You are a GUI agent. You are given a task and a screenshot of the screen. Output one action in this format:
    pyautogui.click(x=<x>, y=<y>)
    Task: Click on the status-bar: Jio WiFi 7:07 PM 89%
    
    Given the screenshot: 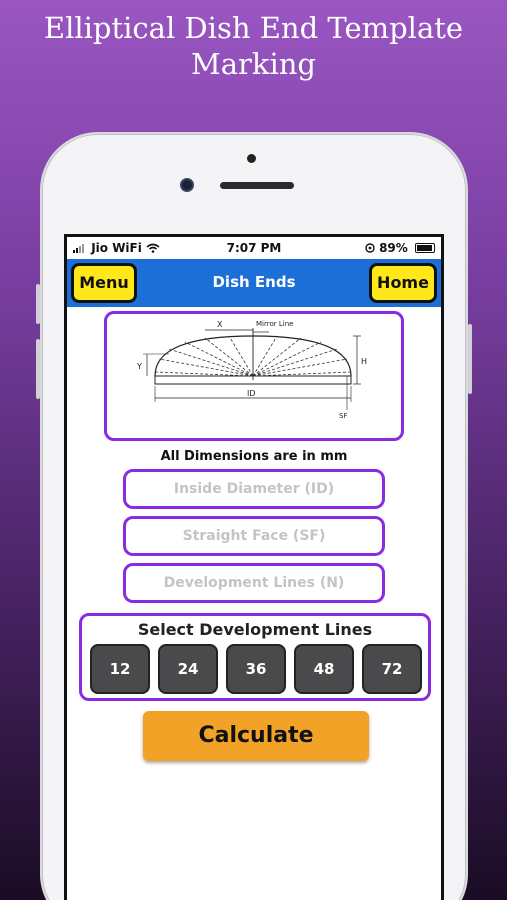 What is the action you would take?
    pyautogui.click(x=254, y=248)
    